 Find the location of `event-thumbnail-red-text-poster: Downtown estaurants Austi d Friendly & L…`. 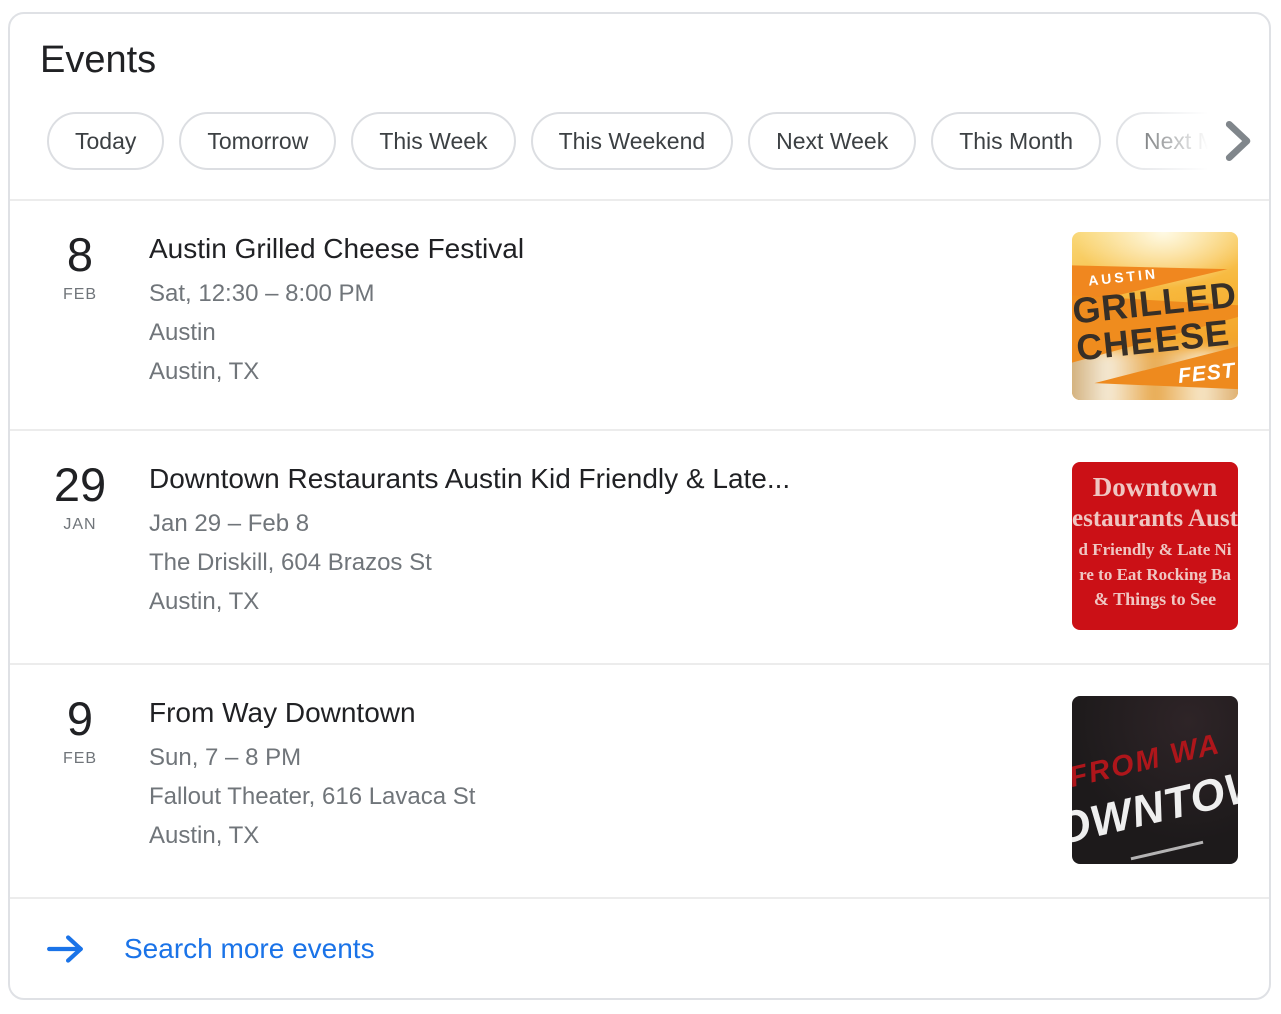

event-thumbnail-red-text-poster: Downtown estaurants Austi d Friendly & L… is located at coordinates (1155, 546).